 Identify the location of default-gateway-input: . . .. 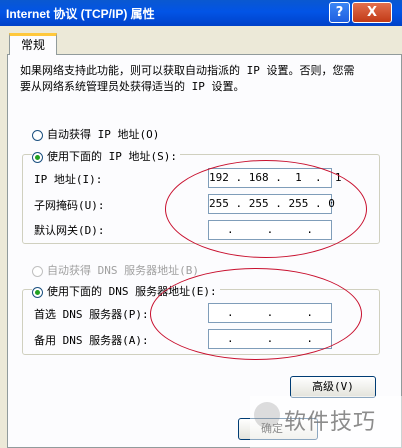
(270, 230).